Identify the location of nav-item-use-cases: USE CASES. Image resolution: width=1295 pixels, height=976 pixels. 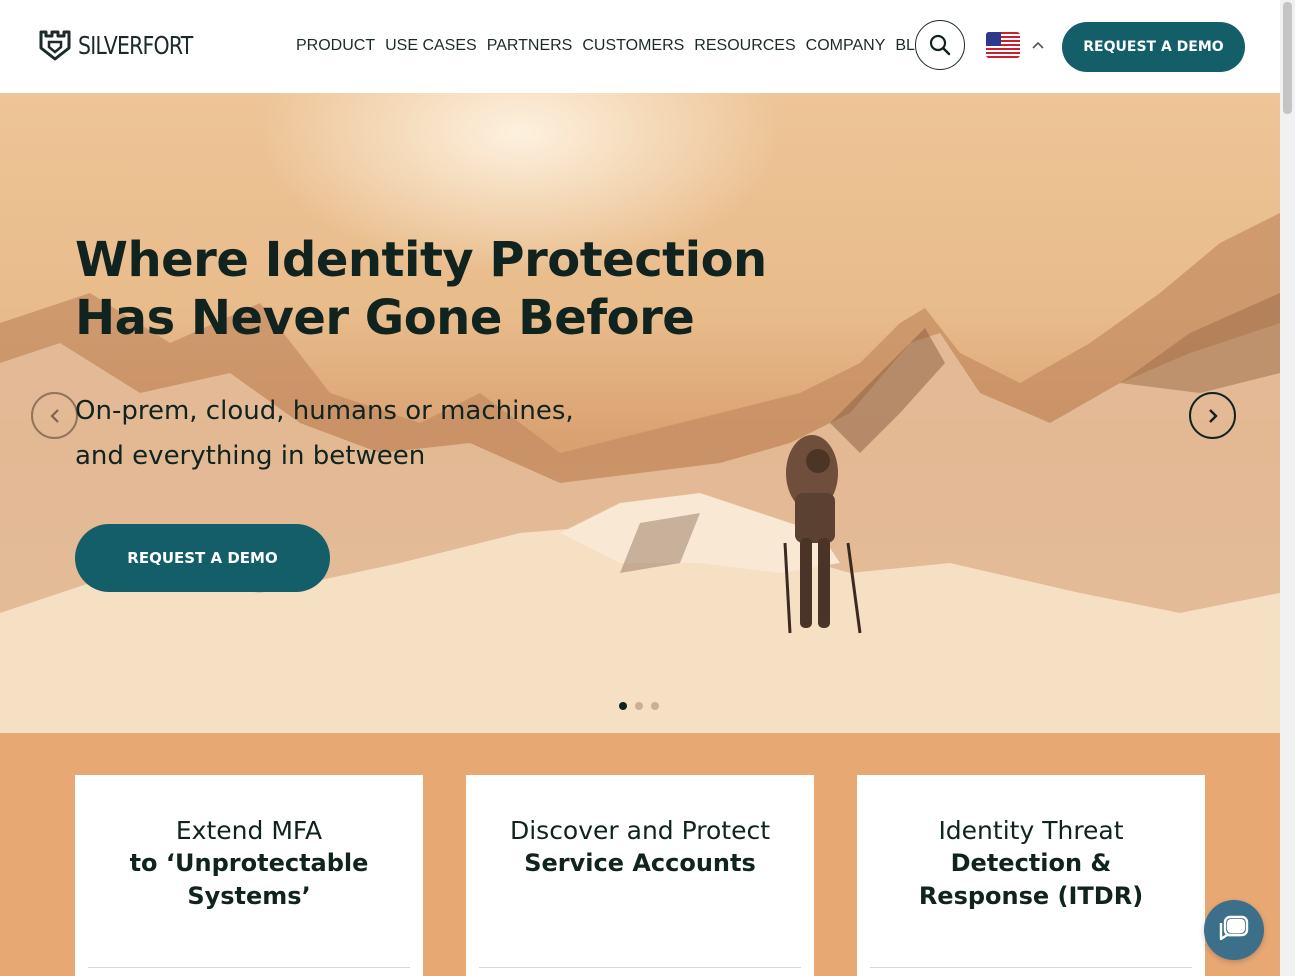
(431, 46).